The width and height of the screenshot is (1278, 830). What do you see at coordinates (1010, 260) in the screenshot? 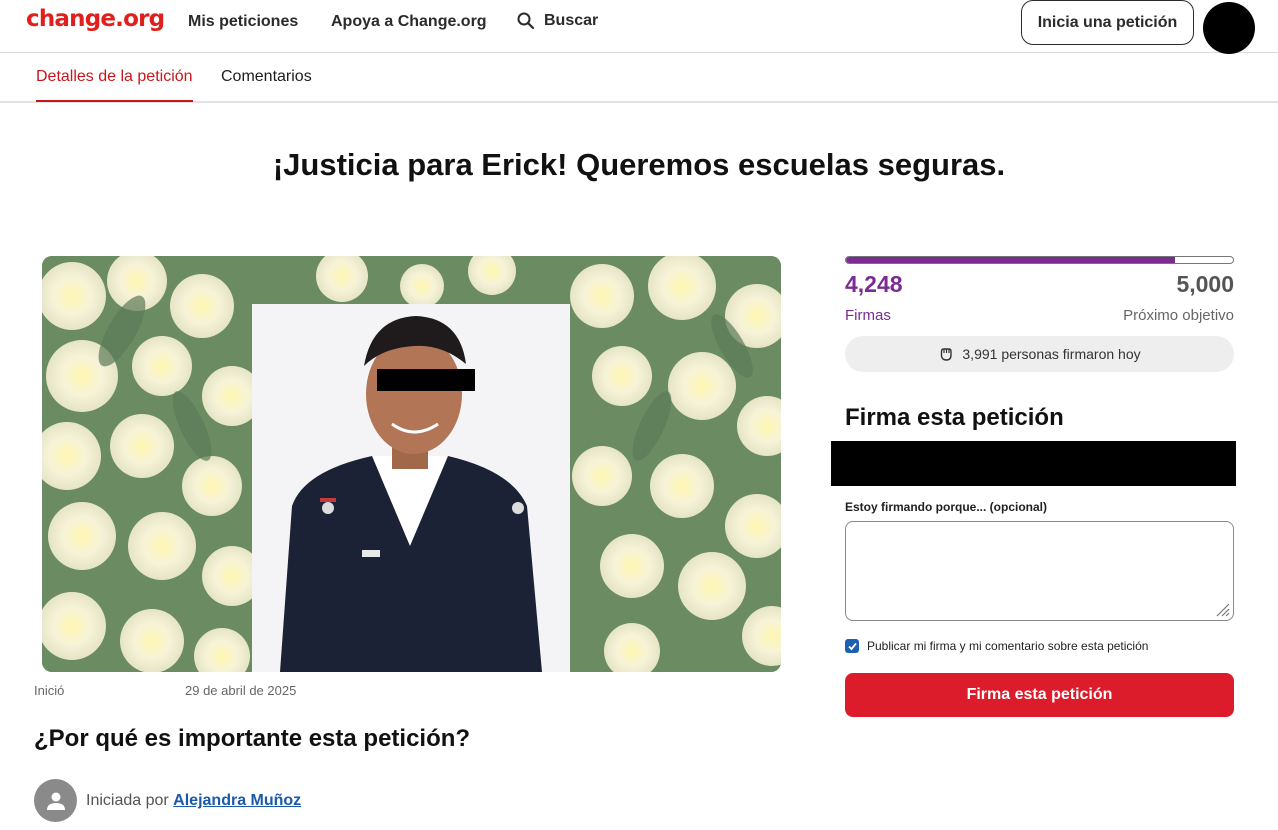
I see `signature-progress-fill` at bounding box center [1010, 260].